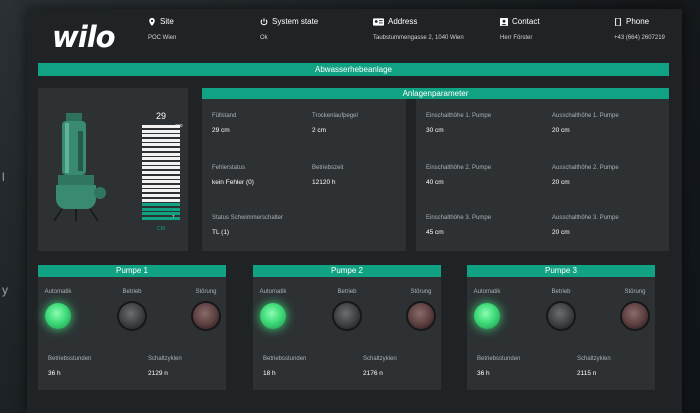  Describe the element at coordinates (587, 373) in the screenshot. I see `pump-cycles: 2115 n` at that location.